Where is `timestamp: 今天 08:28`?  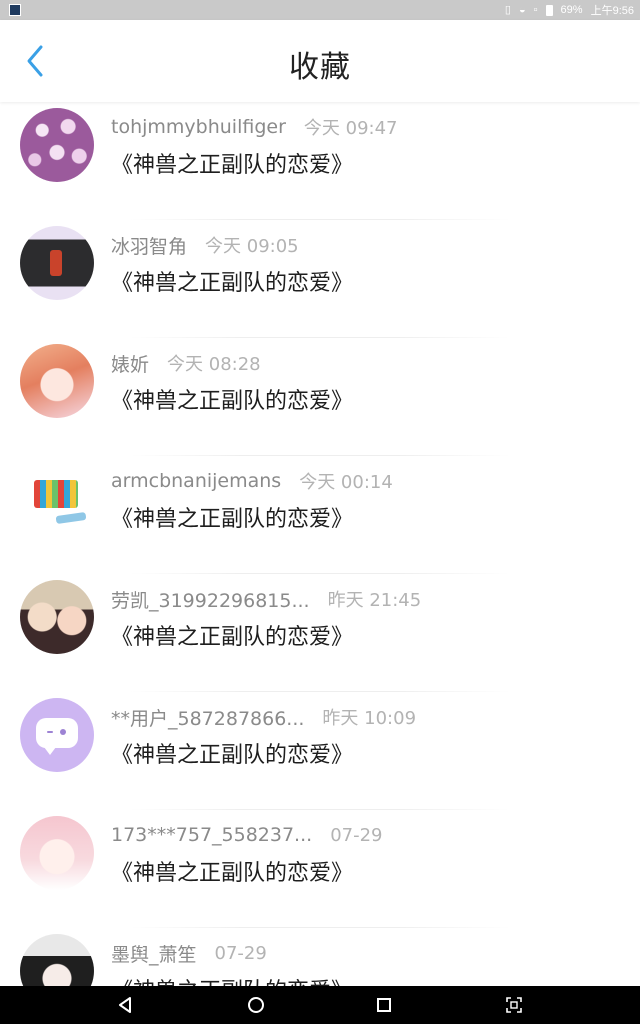 timestamp: 今天 08:28 is located at coordinates (214, 364).